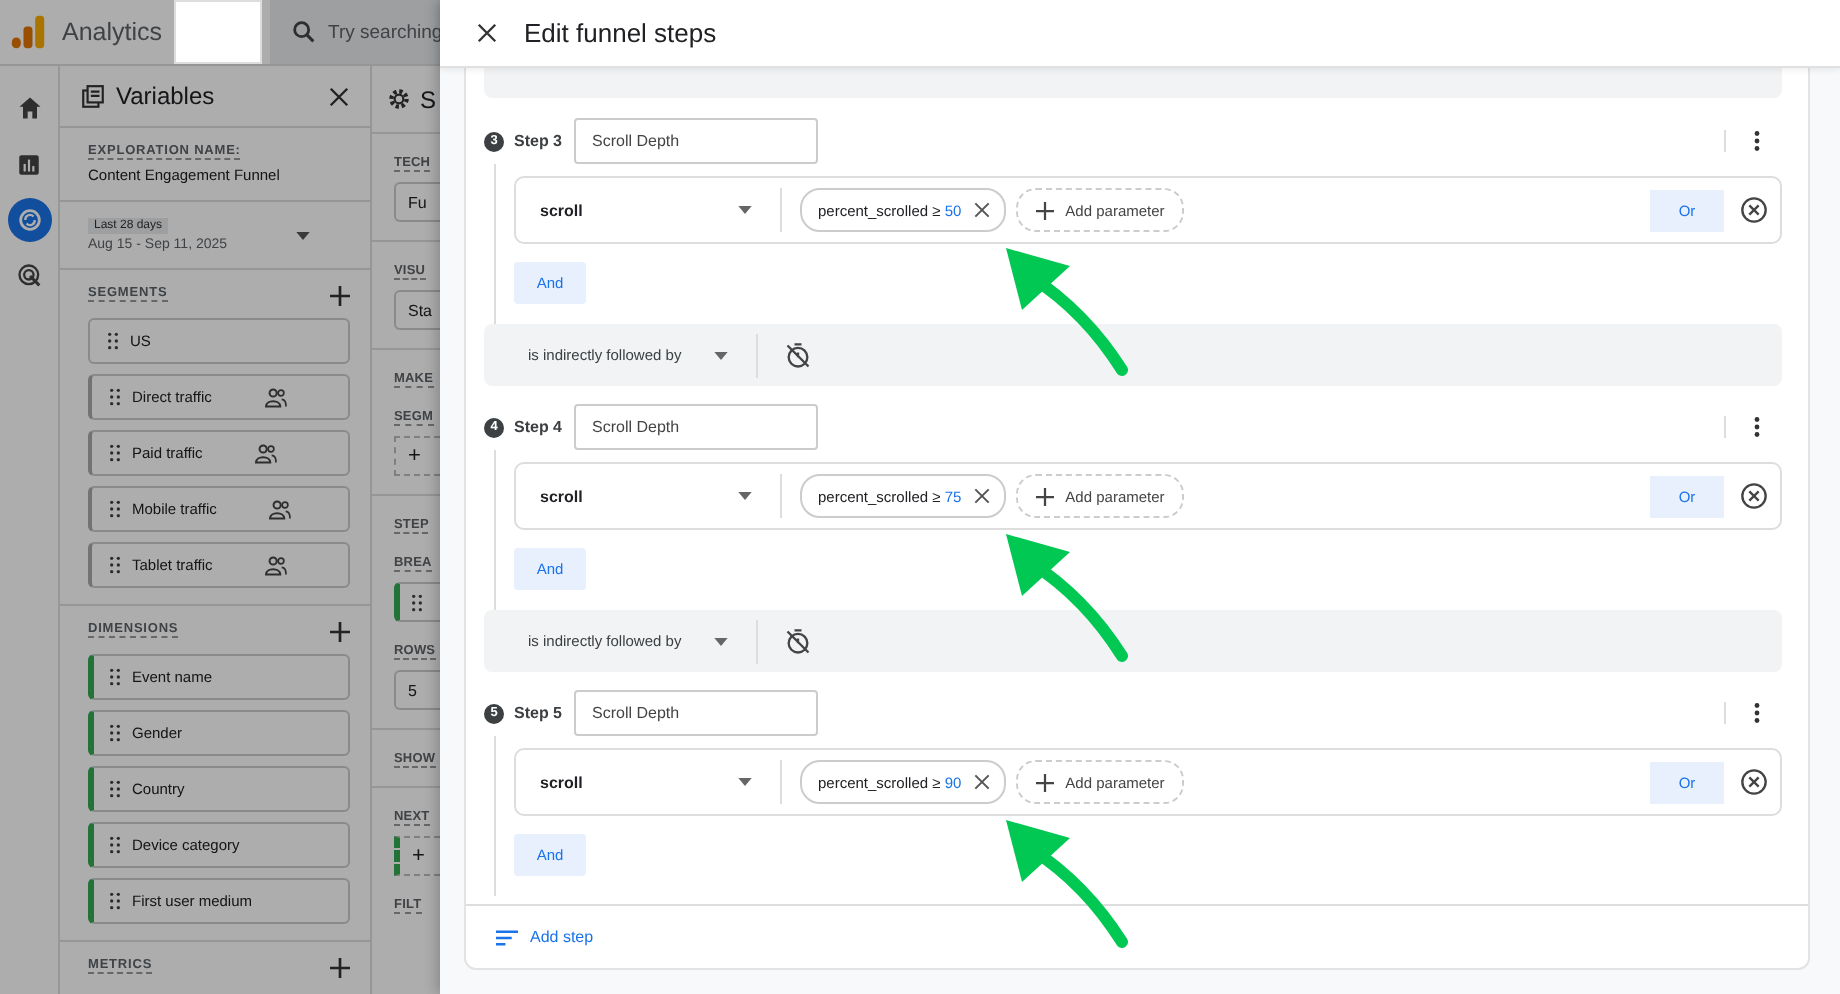 The width and height of the screenshot is (1840, 994). What do you see at coordinates (388, 32) in the screenshot?
I see `search-field: Try searching` at bounding box center [388, 32].